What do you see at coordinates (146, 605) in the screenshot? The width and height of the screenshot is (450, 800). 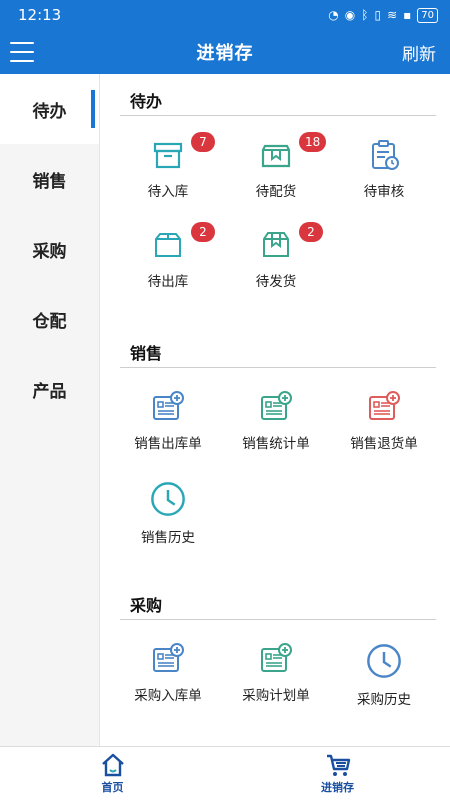 I see `section-title-purchase: 采购` at bounding box center [146, 605].